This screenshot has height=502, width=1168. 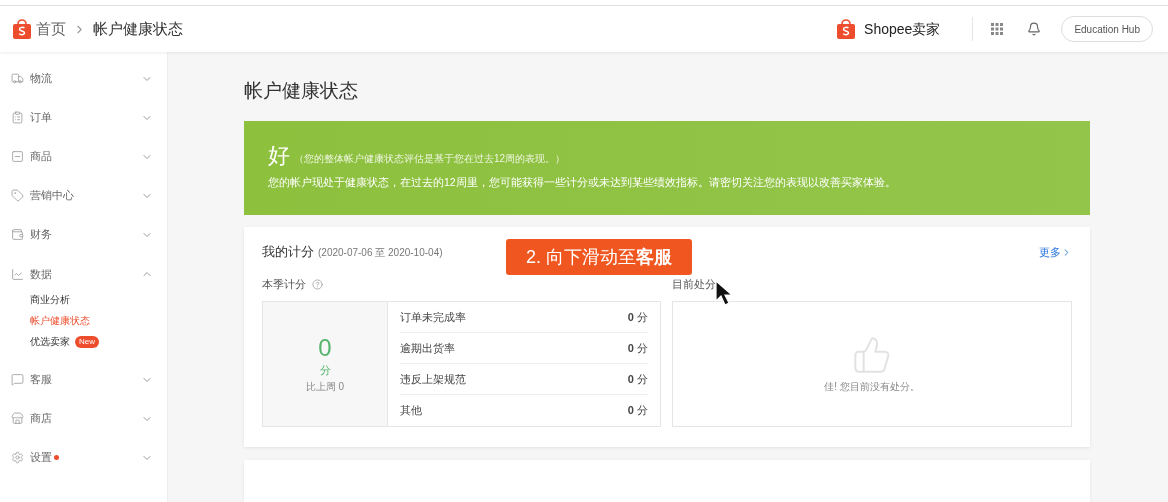 I want to click on chevron-right-icon, so click(x=1066, y=252).